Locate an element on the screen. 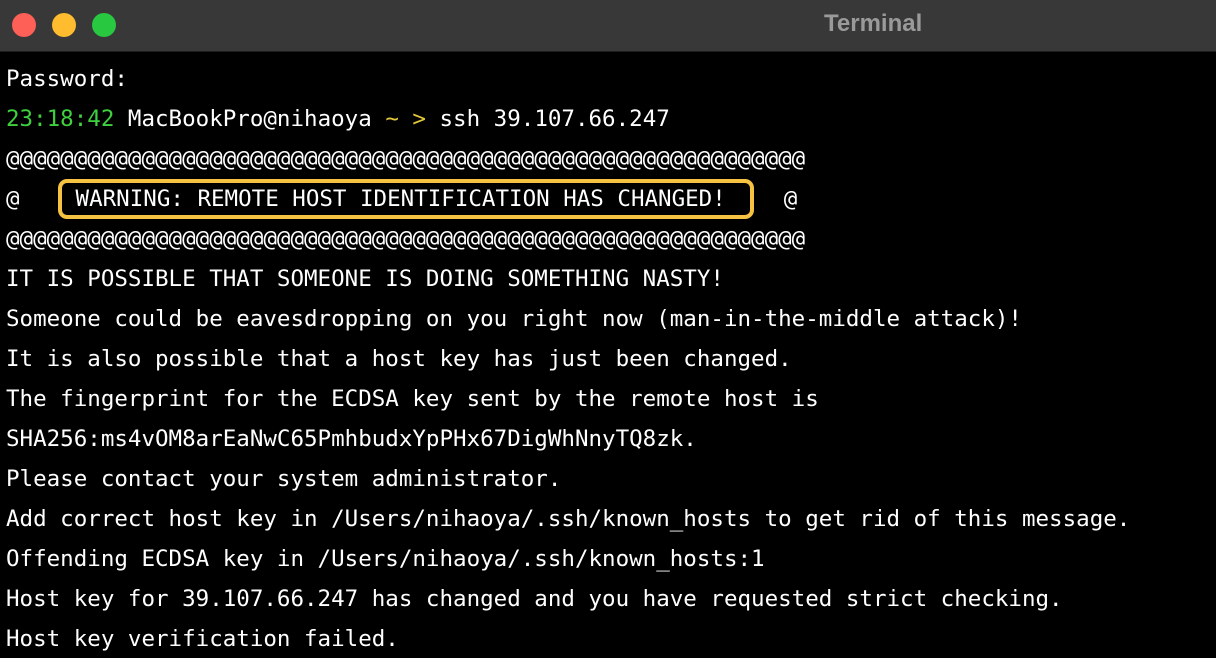 This screenshot has height=658, width=1216. minimize-window-button is located at coordinates (64, 25).